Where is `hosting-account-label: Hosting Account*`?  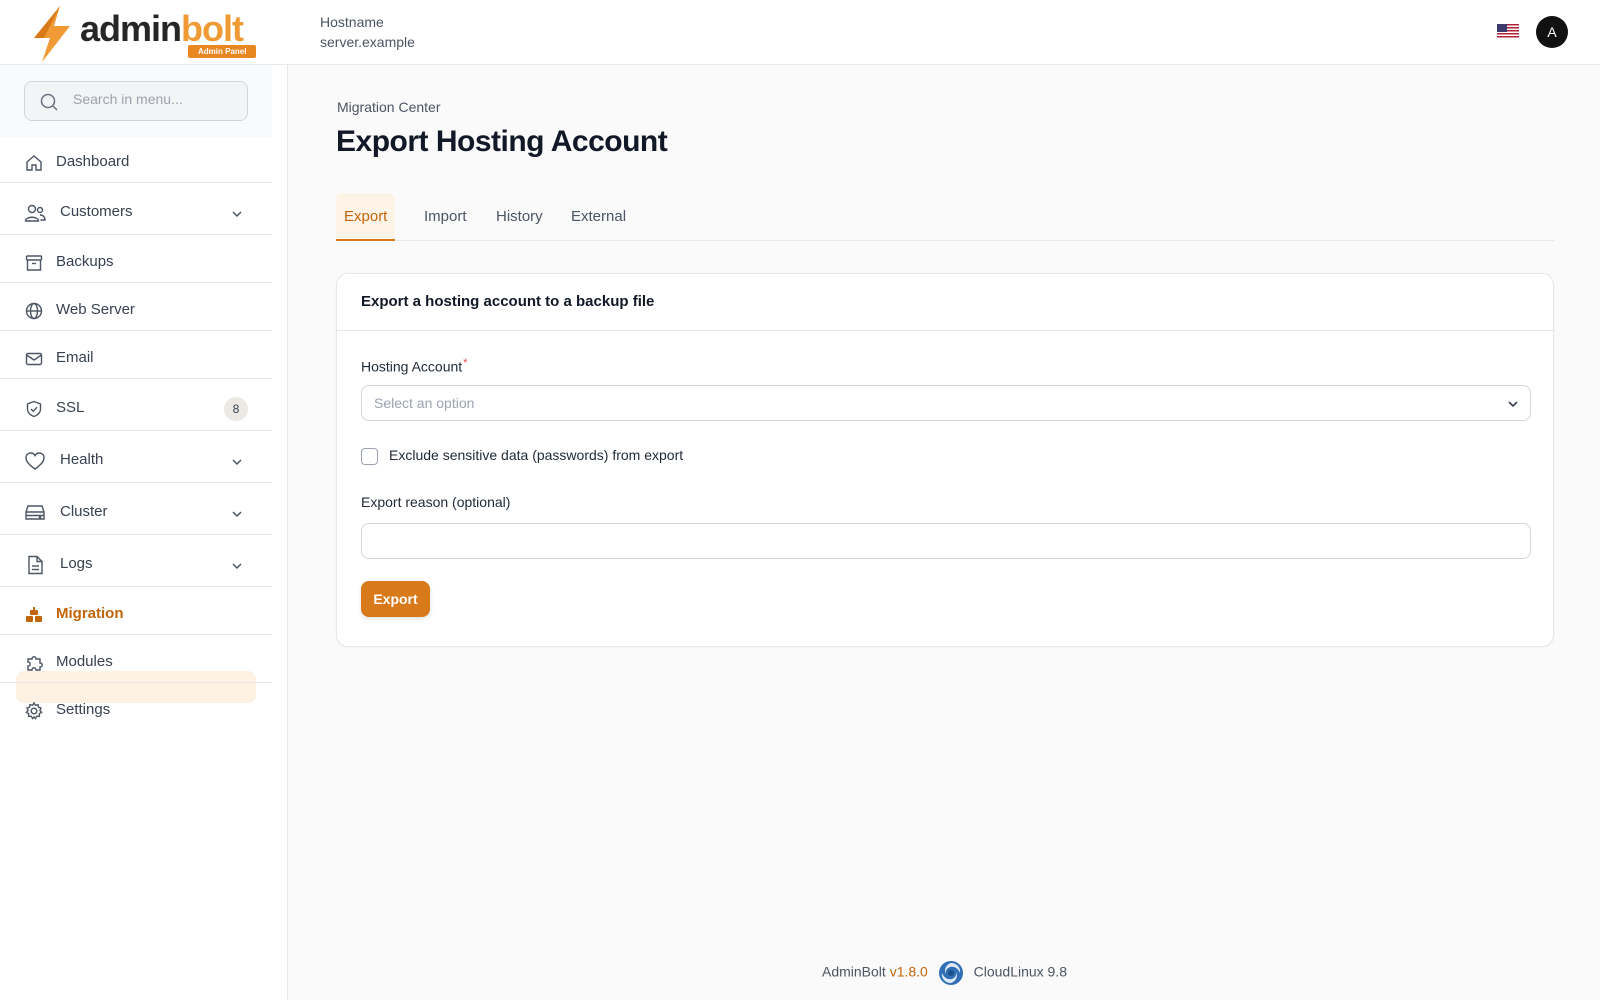 hosting-account-label: Hosting Account* is located at coordinates (414, 366).